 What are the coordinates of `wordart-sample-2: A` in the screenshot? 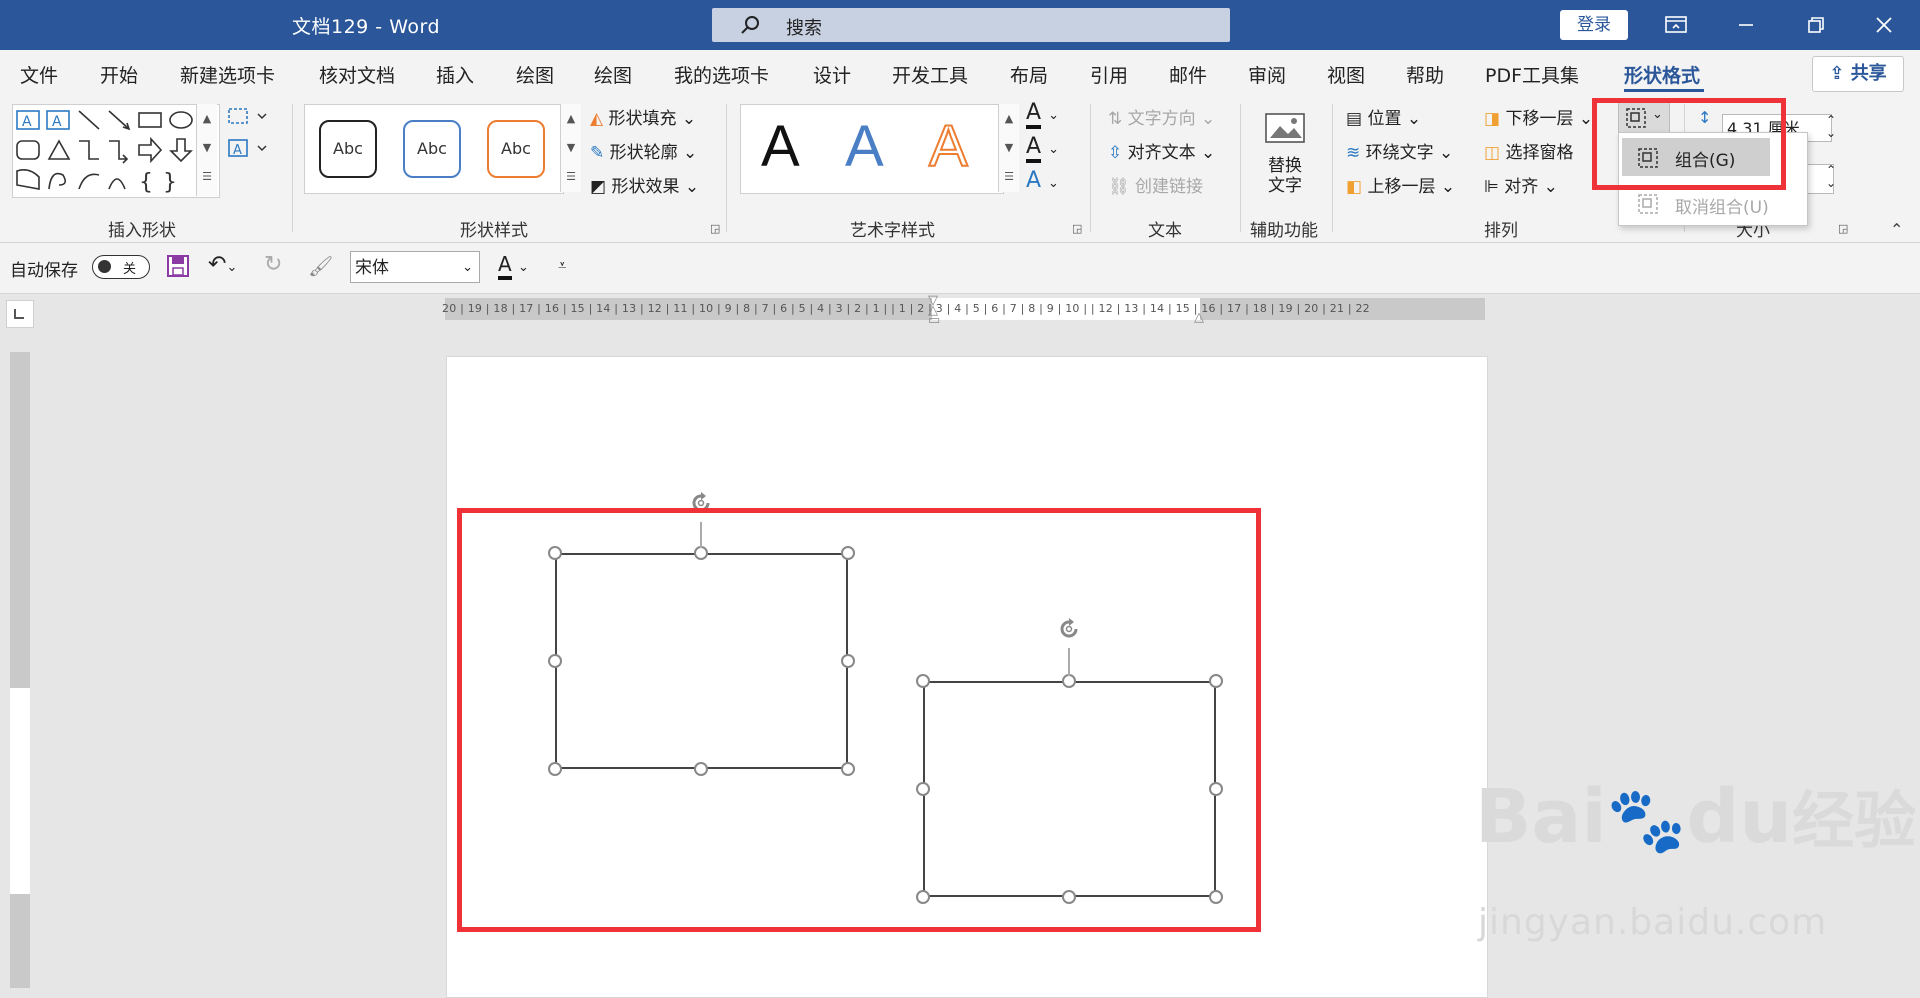 It's located at (864, 146).